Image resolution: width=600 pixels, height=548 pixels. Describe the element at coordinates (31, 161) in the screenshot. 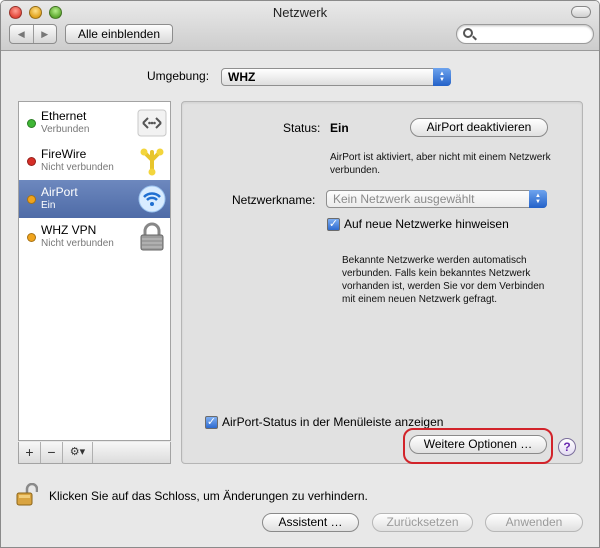

I see `status-dot-red-icon` at that location.